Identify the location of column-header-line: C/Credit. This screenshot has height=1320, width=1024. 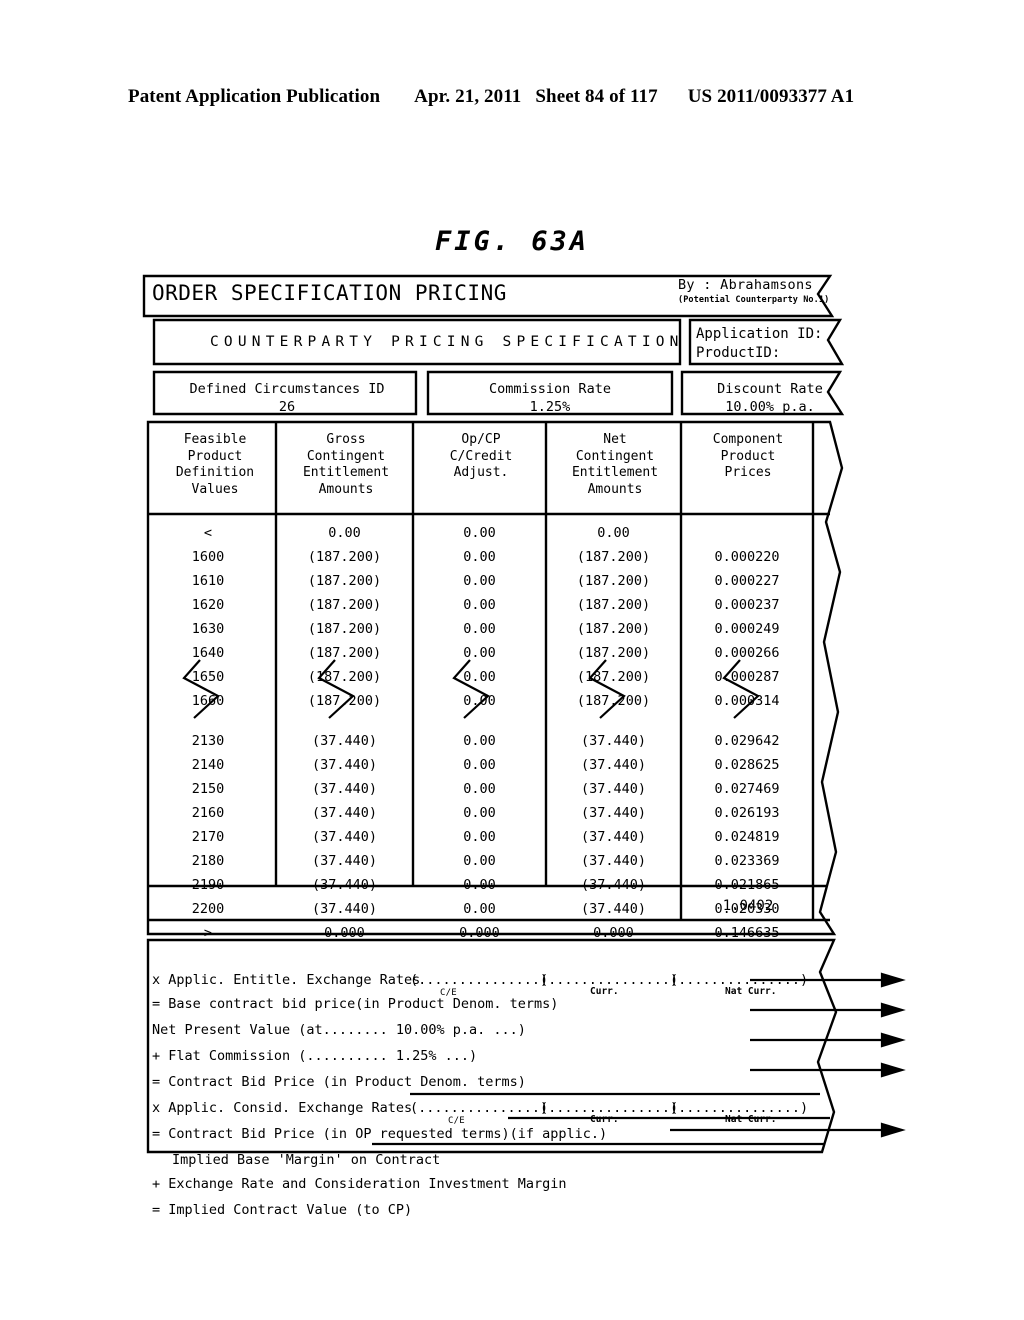
(481, 456).